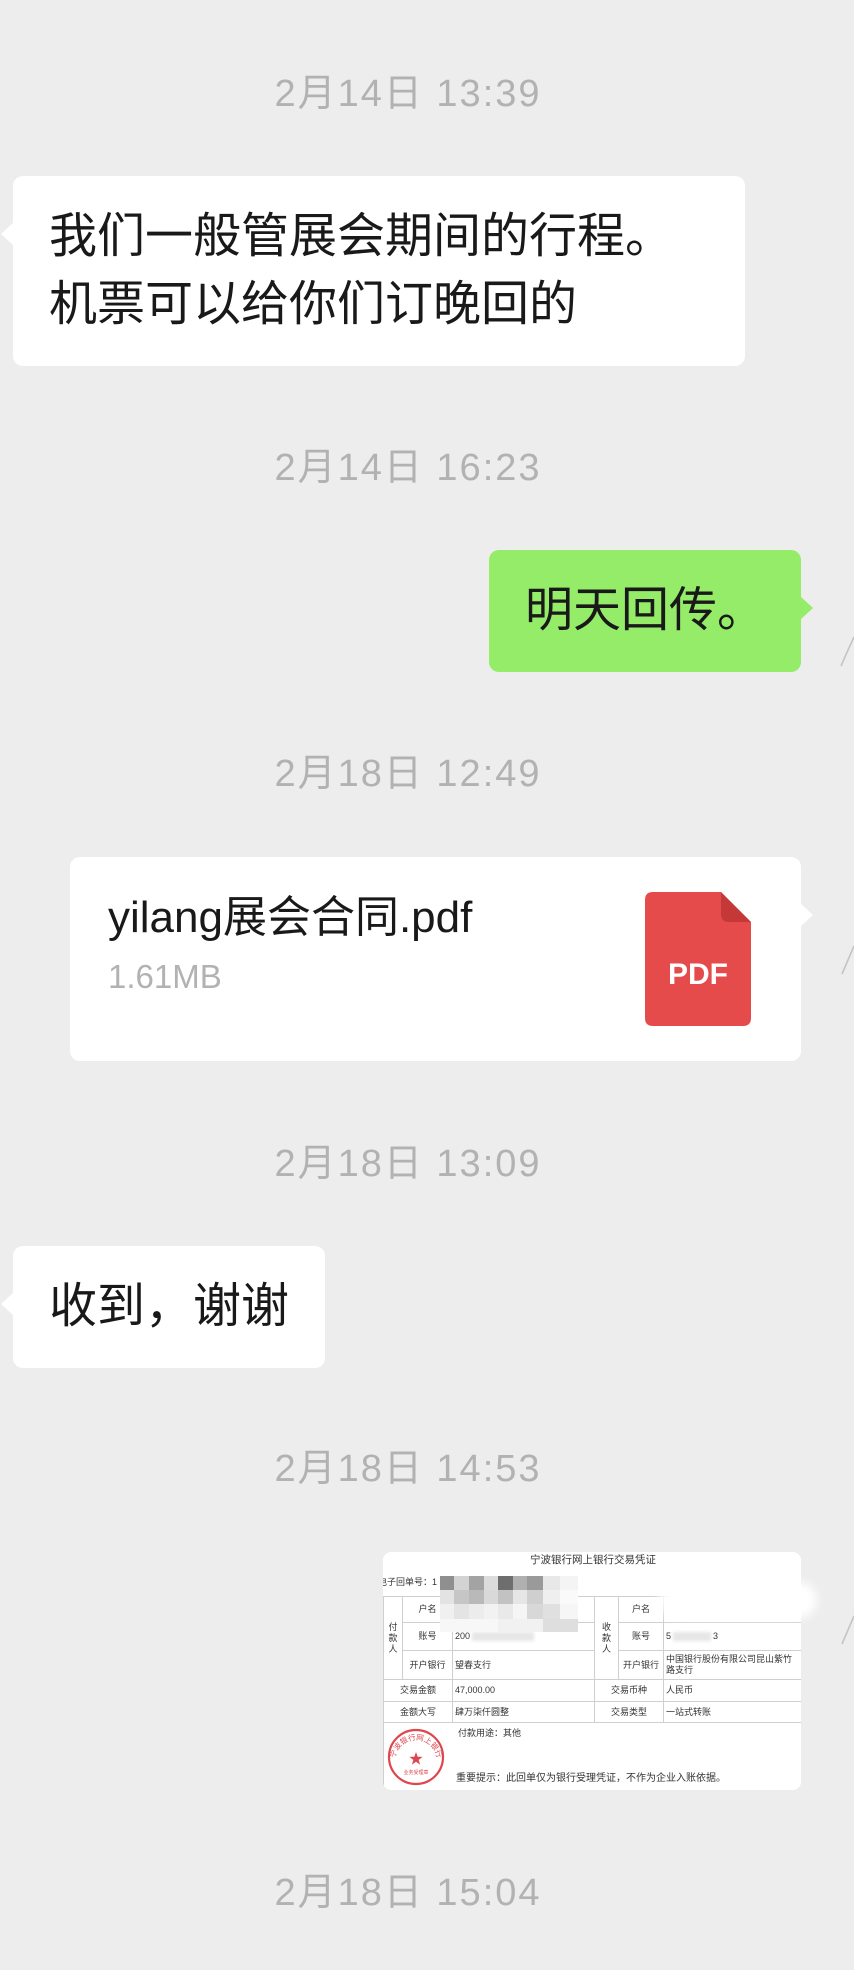  Describe the element at coordinates (606, 1638) in the screenshot. I see `payee-label: 收款人` at that location.